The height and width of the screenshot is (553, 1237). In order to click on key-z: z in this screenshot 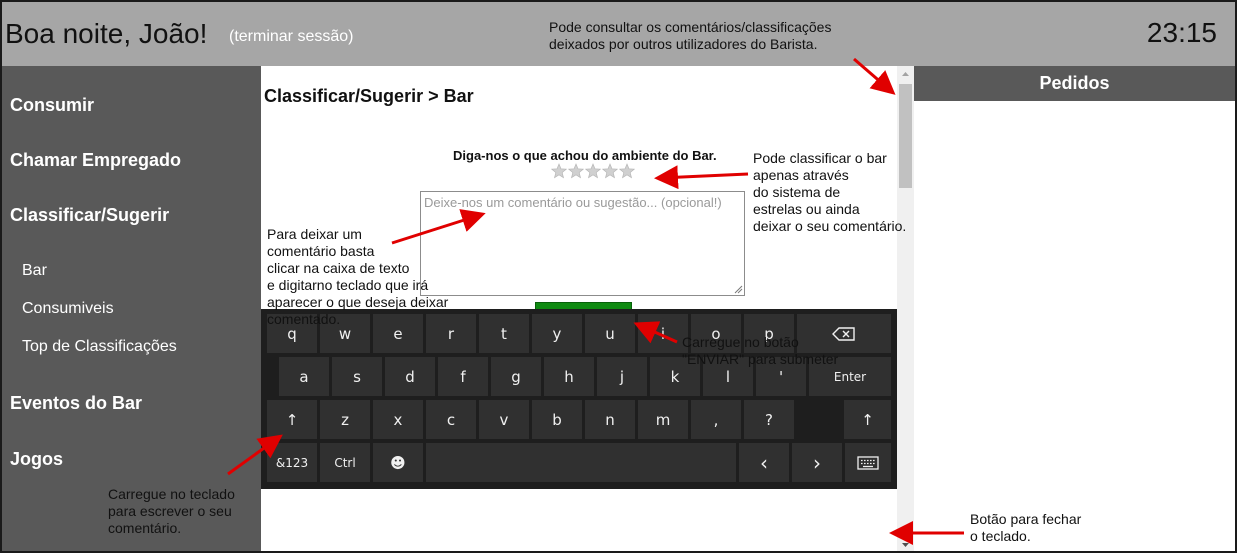, I will do `click(345, 419)`.